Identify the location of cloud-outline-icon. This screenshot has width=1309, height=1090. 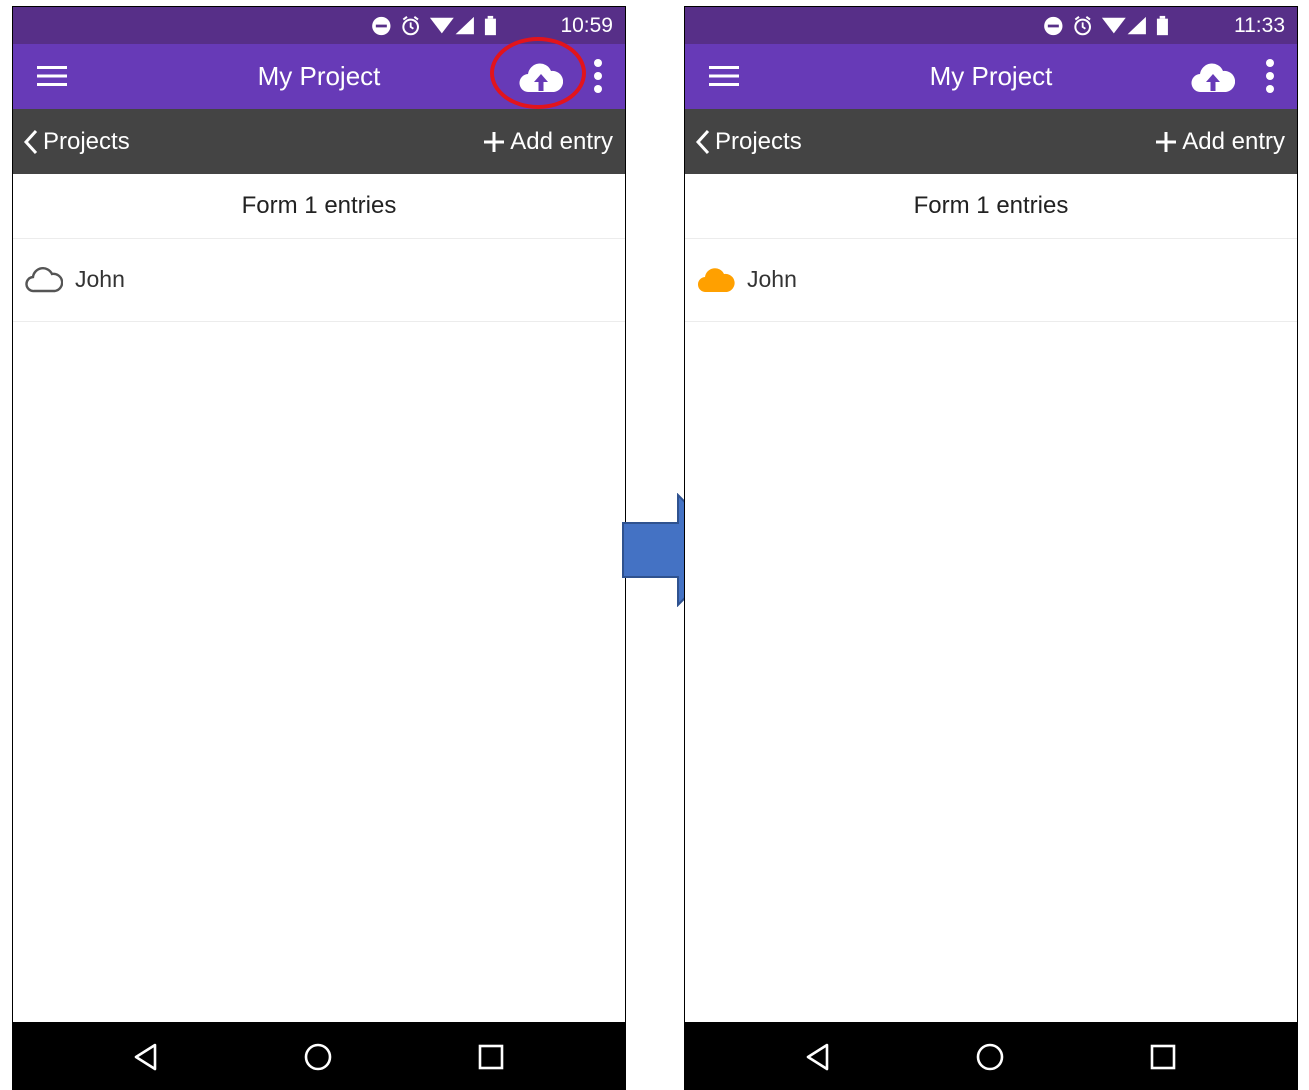
(44, 280).